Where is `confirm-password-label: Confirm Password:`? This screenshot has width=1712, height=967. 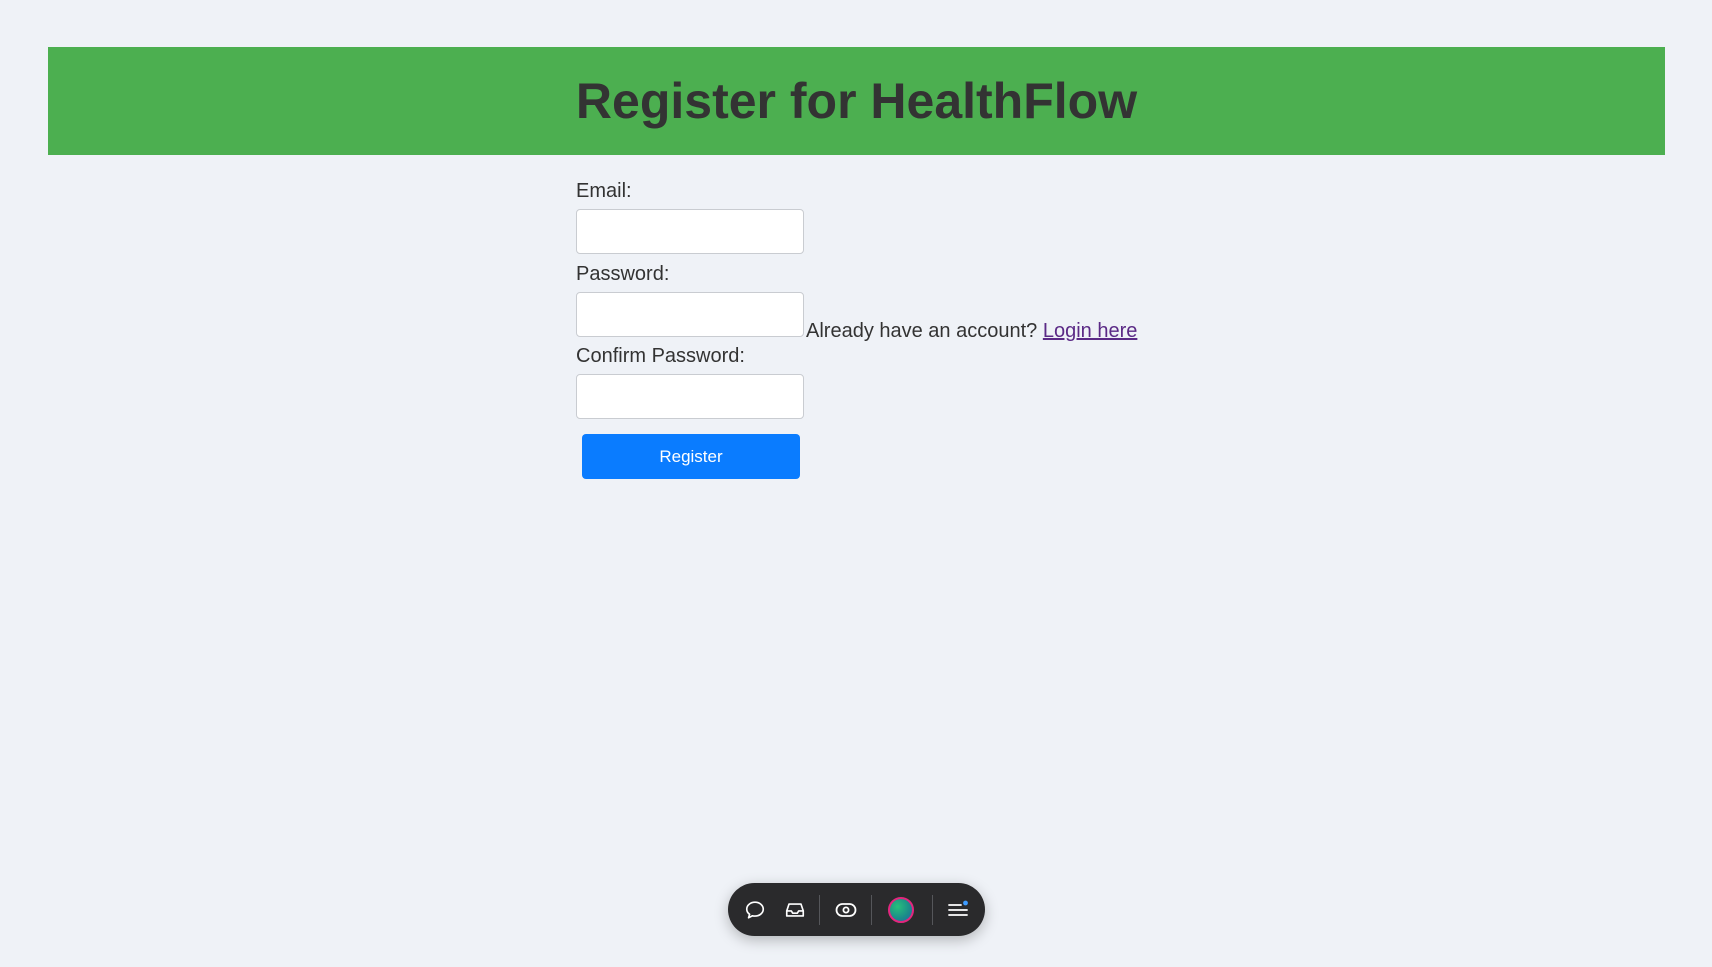 confirm-password-label: Confirm Password: is located at coordinates (660, 356).